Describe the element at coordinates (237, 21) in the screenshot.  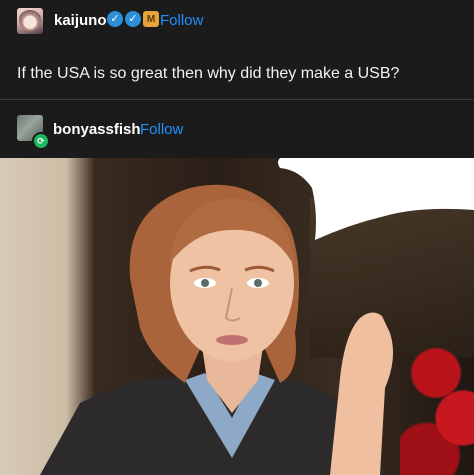
I see `post-header: kaijuno ✓ ✓ M Follow` at that location.